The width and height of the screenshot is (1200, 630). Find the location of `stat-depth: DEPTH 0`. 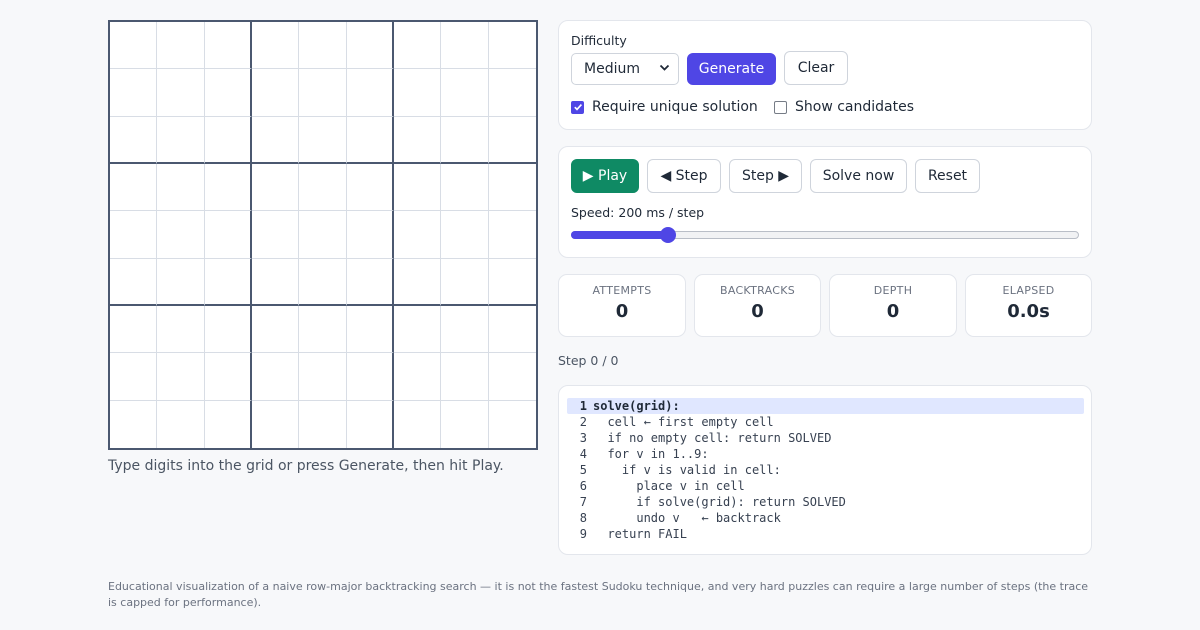

stat-depth: DEPTH 0 is located at coordinates (893, 305).